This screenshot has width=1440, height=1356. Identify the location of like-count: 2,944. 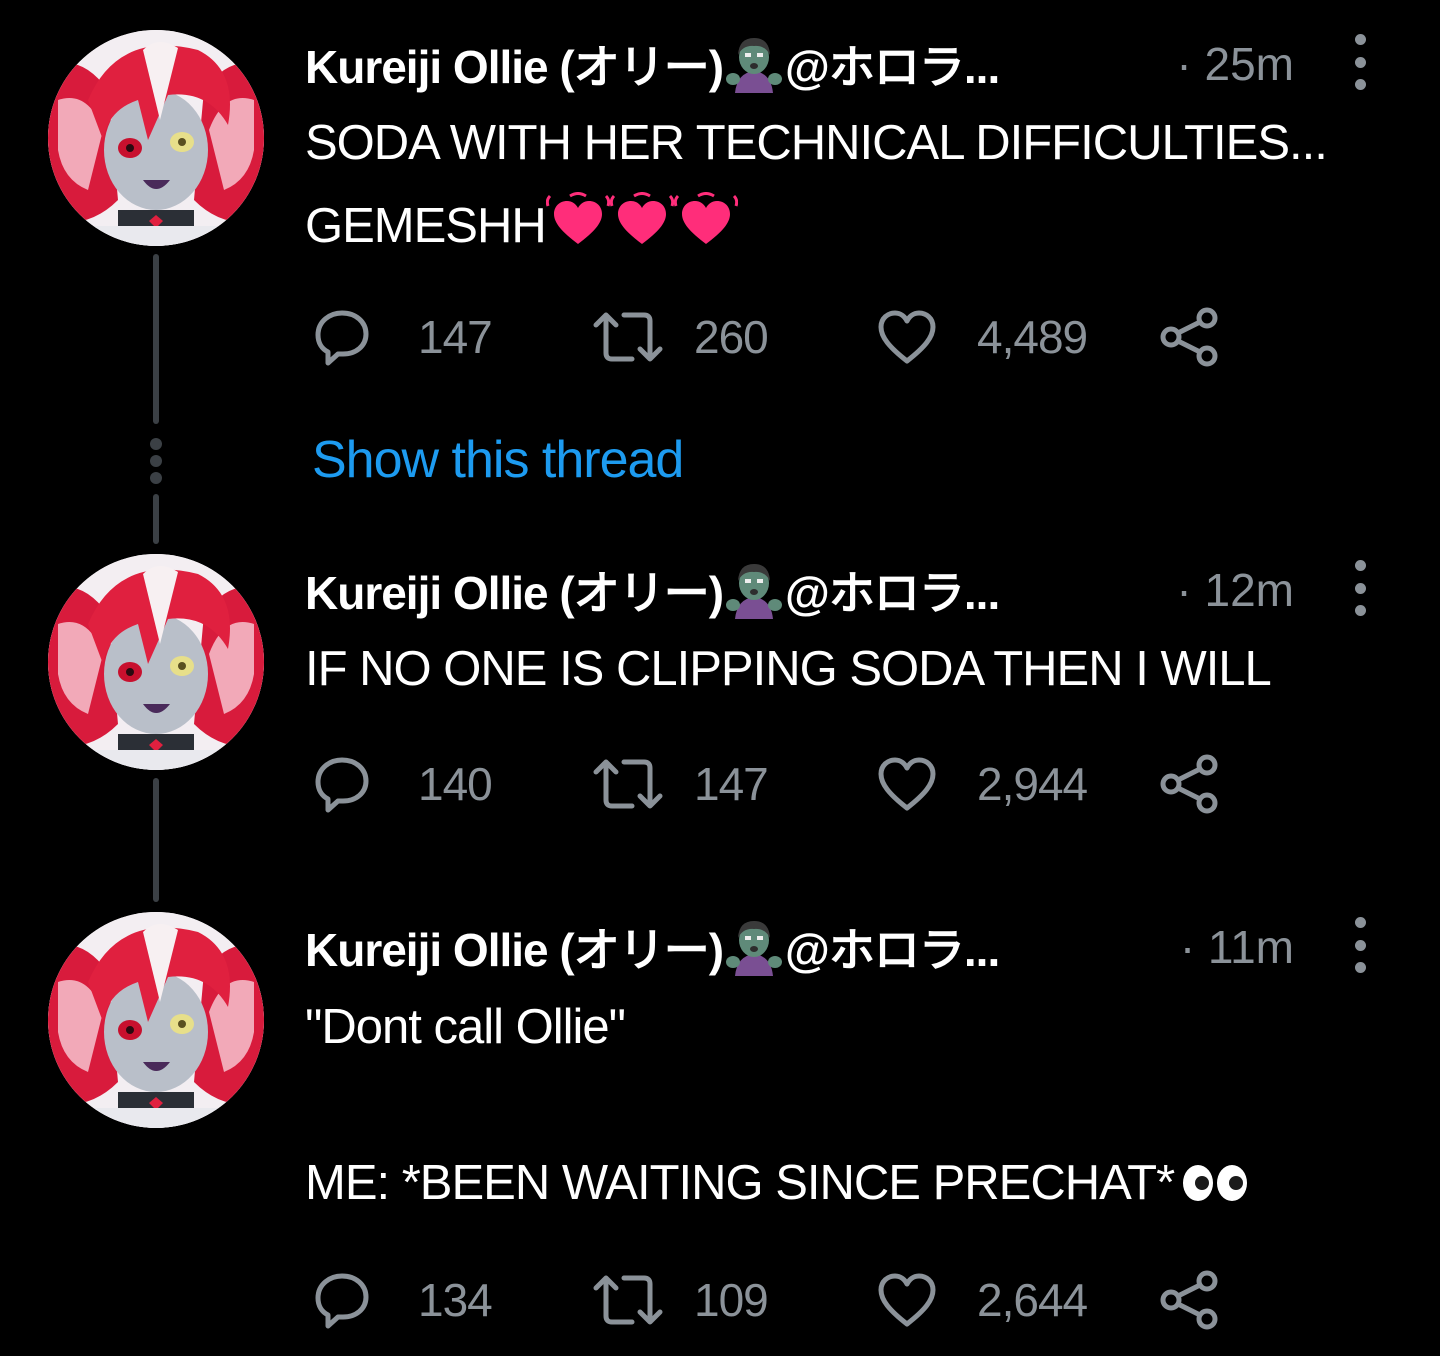
(1032, 784).